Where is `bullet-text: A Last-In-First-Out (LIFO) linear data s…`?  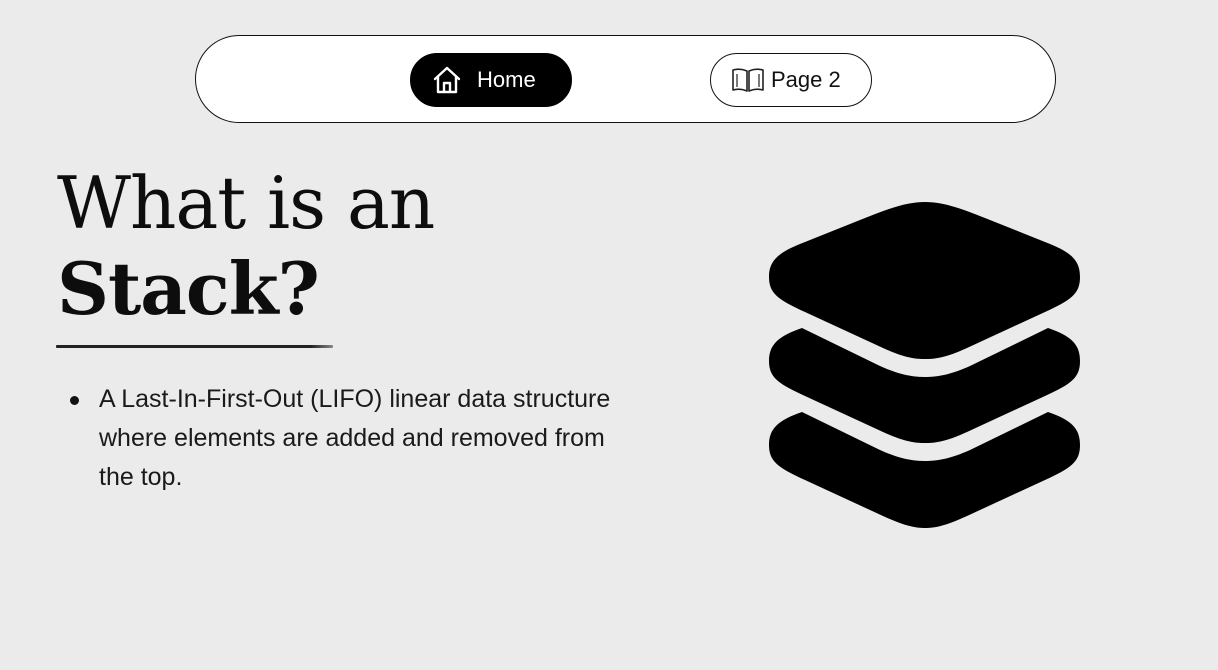 bullet-text: A Last-In-First-Out (LIFO) linear data s… is located at coordinates (355, 438).